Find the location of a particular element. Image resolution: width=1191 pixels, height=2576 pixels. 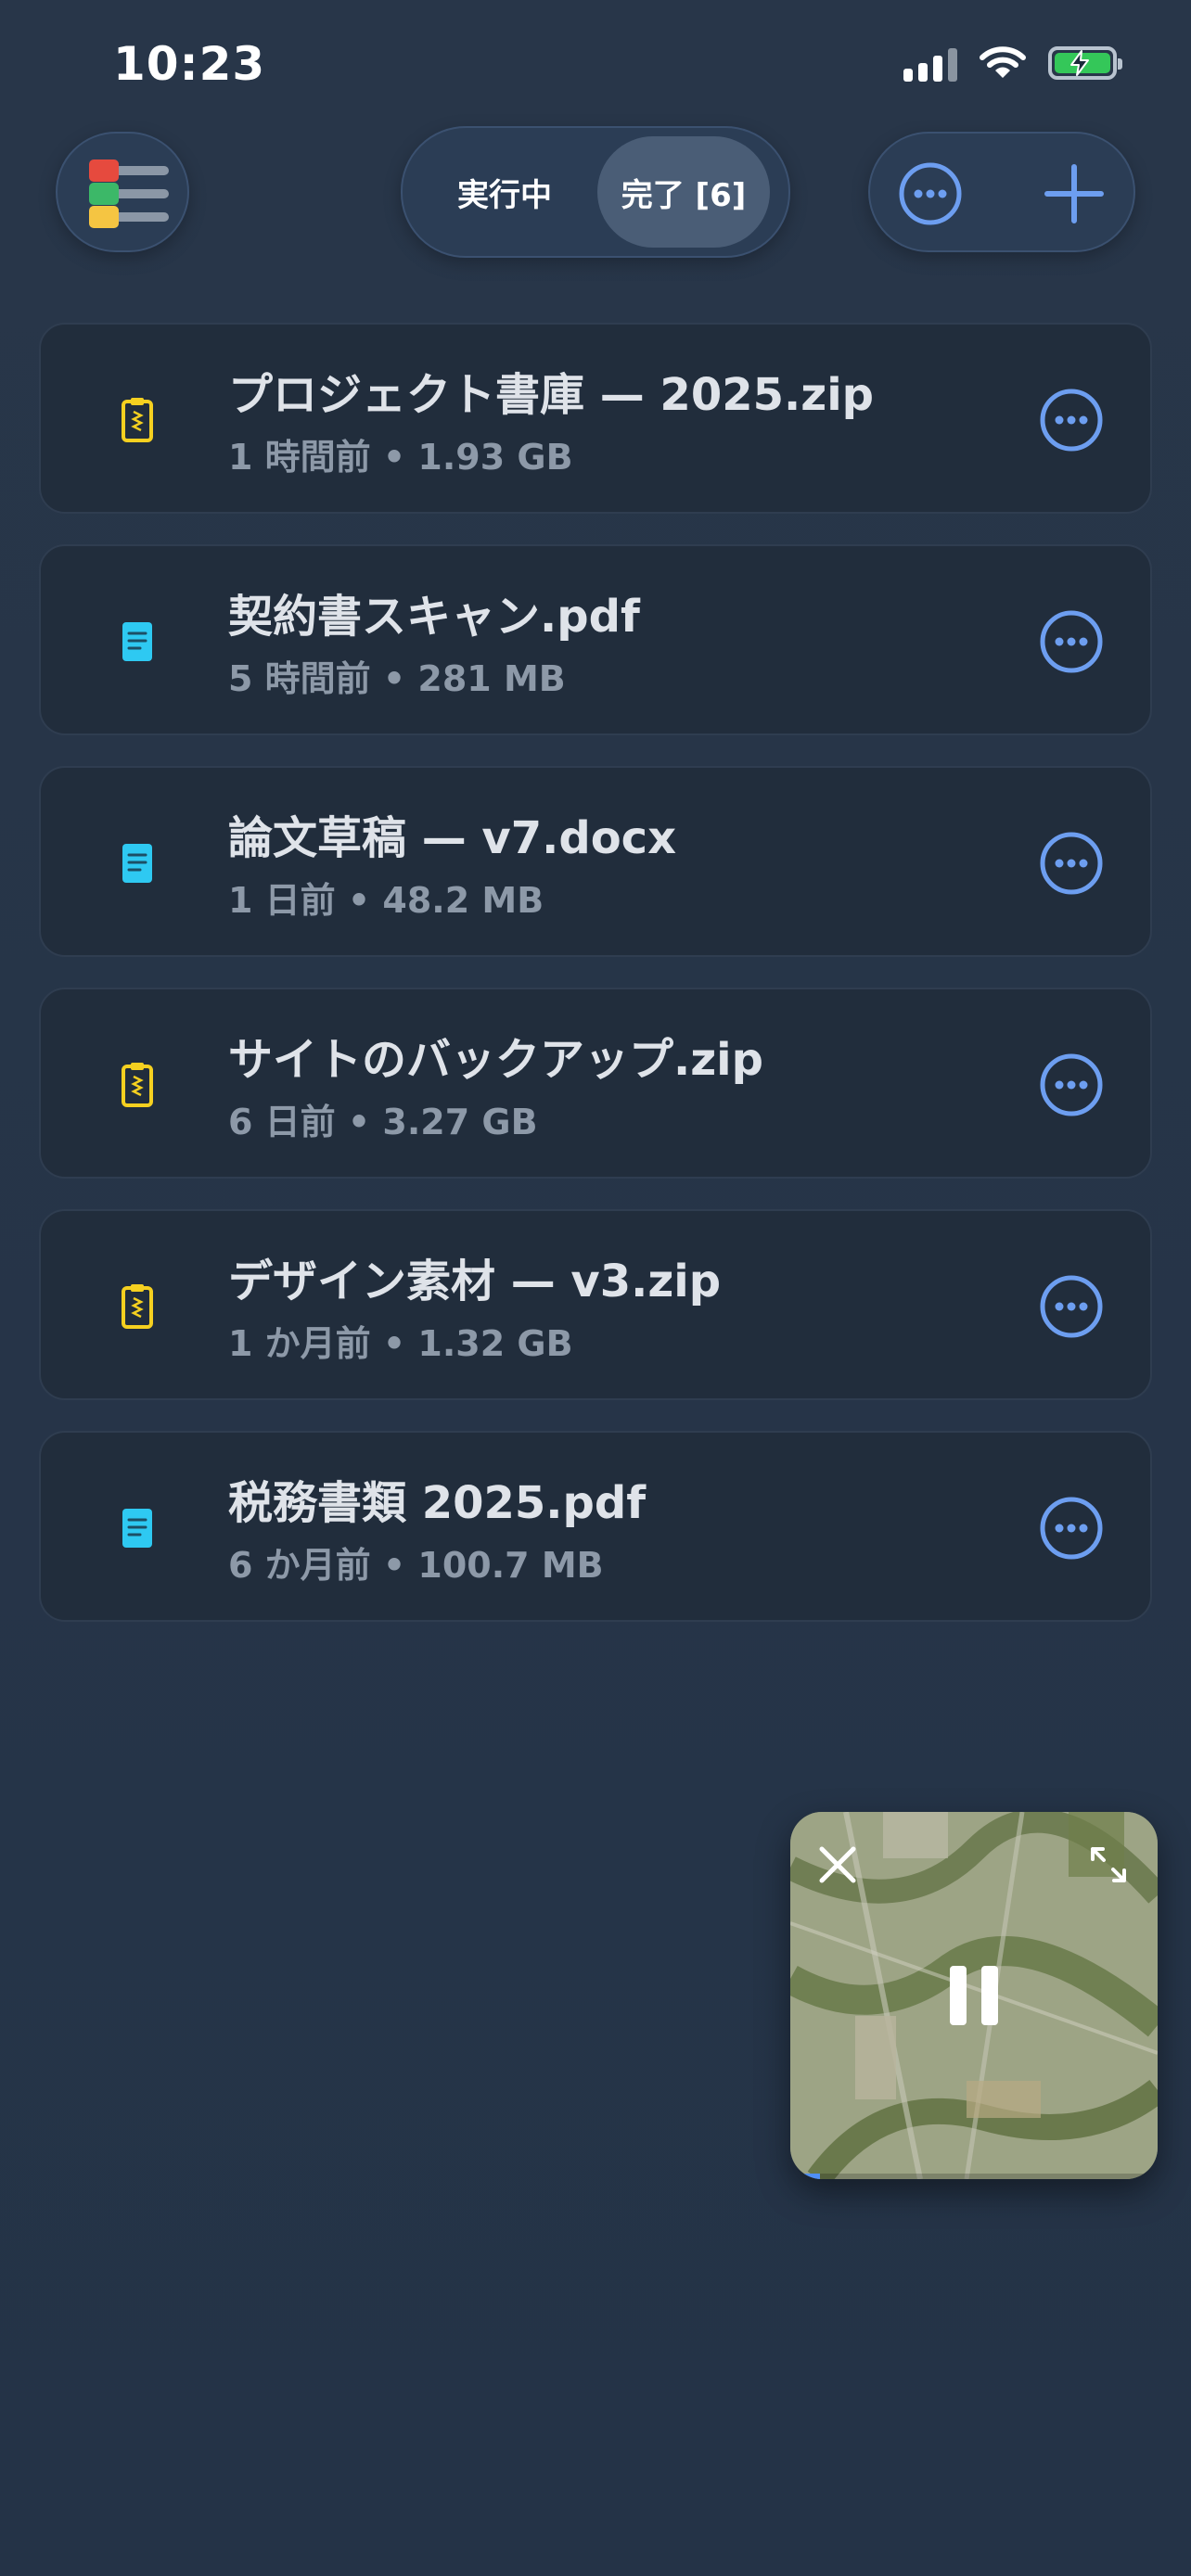

list-item: デザイン素材 — v3.zip 1 か月前 • 1.32 GB is located at coordinates (595, 1304).